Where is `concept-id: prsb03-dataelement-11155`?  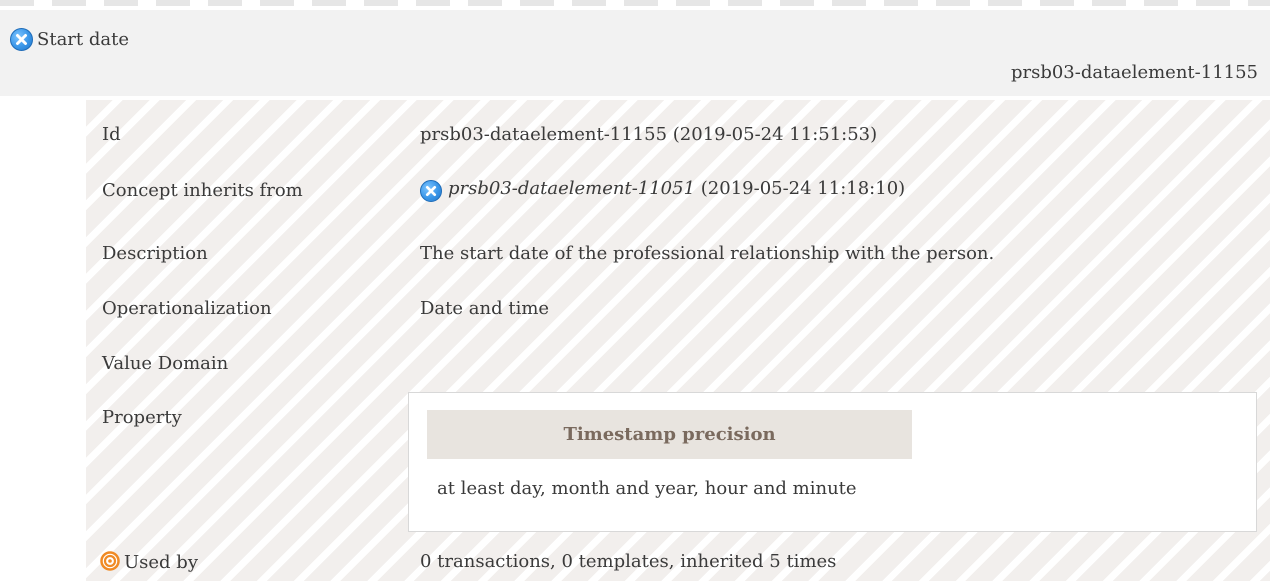 concept-id: prsb03-dataelement-11155 is located at coordinates (1134, 72).